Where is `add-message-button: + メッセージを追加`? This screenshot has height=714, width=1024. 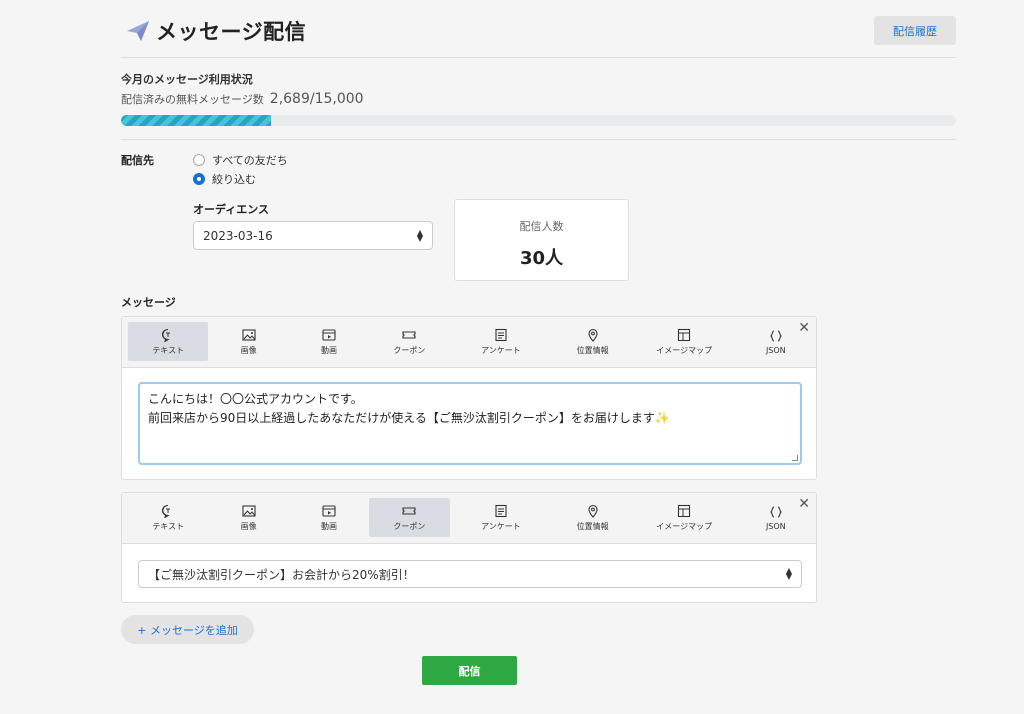
add-message-button: + メッセージを追加 is located at coordinates (187, 629).